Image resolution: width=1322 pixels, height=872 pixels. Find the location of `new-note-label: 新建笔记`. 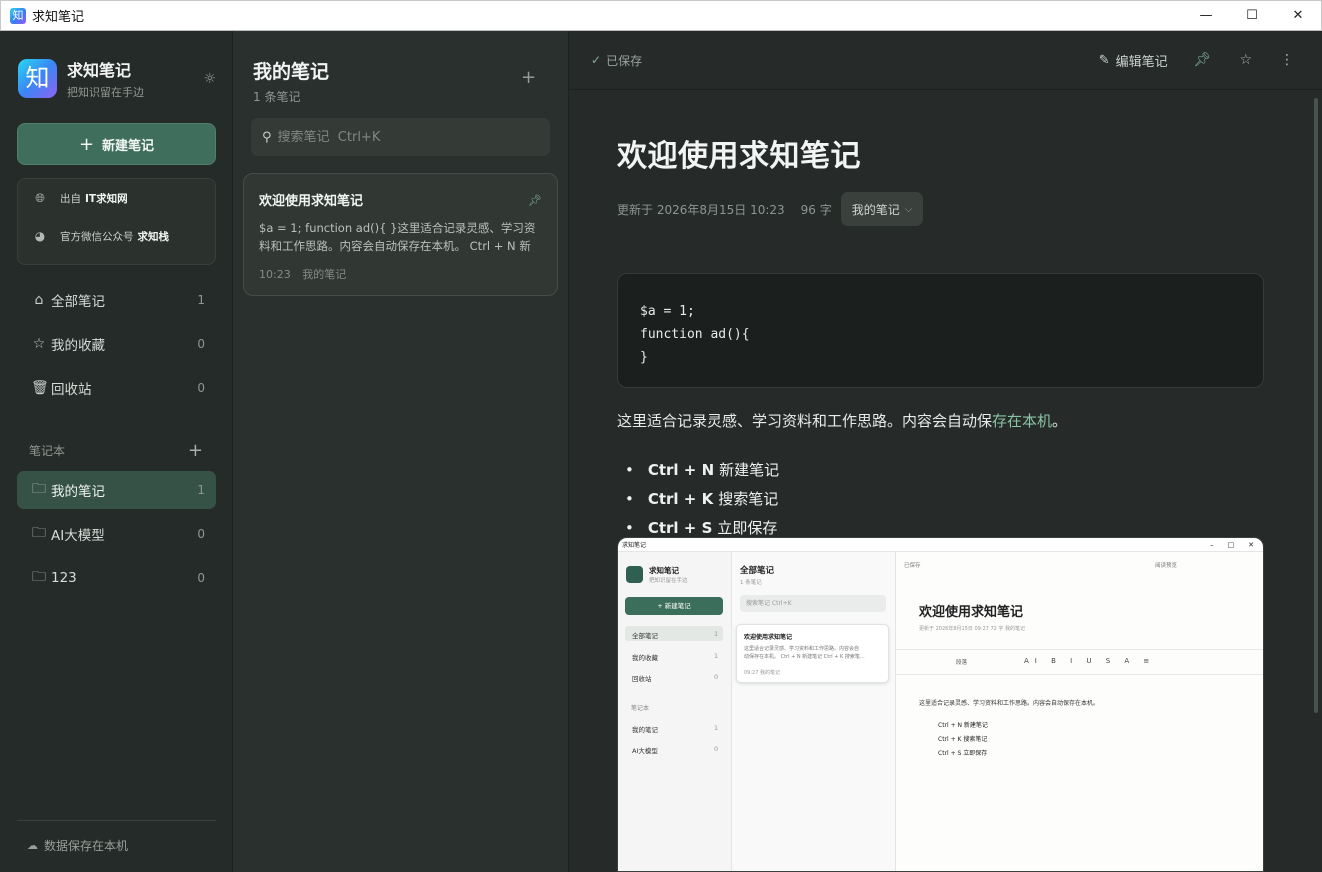

new-note-label: 新建笔记 is located at coordinates (128, 146).